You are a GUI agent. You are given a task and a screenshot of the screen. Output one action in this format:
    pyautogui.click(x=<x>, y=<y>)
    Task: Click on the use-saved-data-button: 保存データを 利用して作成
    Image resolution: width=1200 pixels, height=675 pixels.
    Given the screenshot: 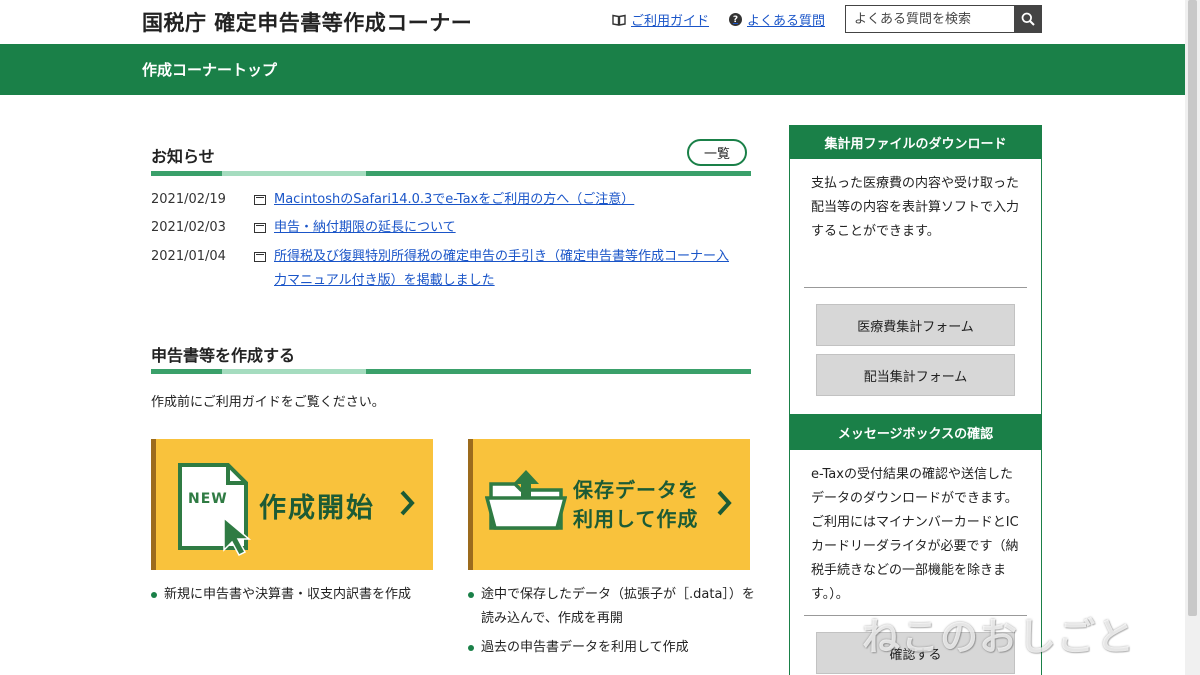 What is the action you would take?
    pyautogui.click(x=609, y=504)
    